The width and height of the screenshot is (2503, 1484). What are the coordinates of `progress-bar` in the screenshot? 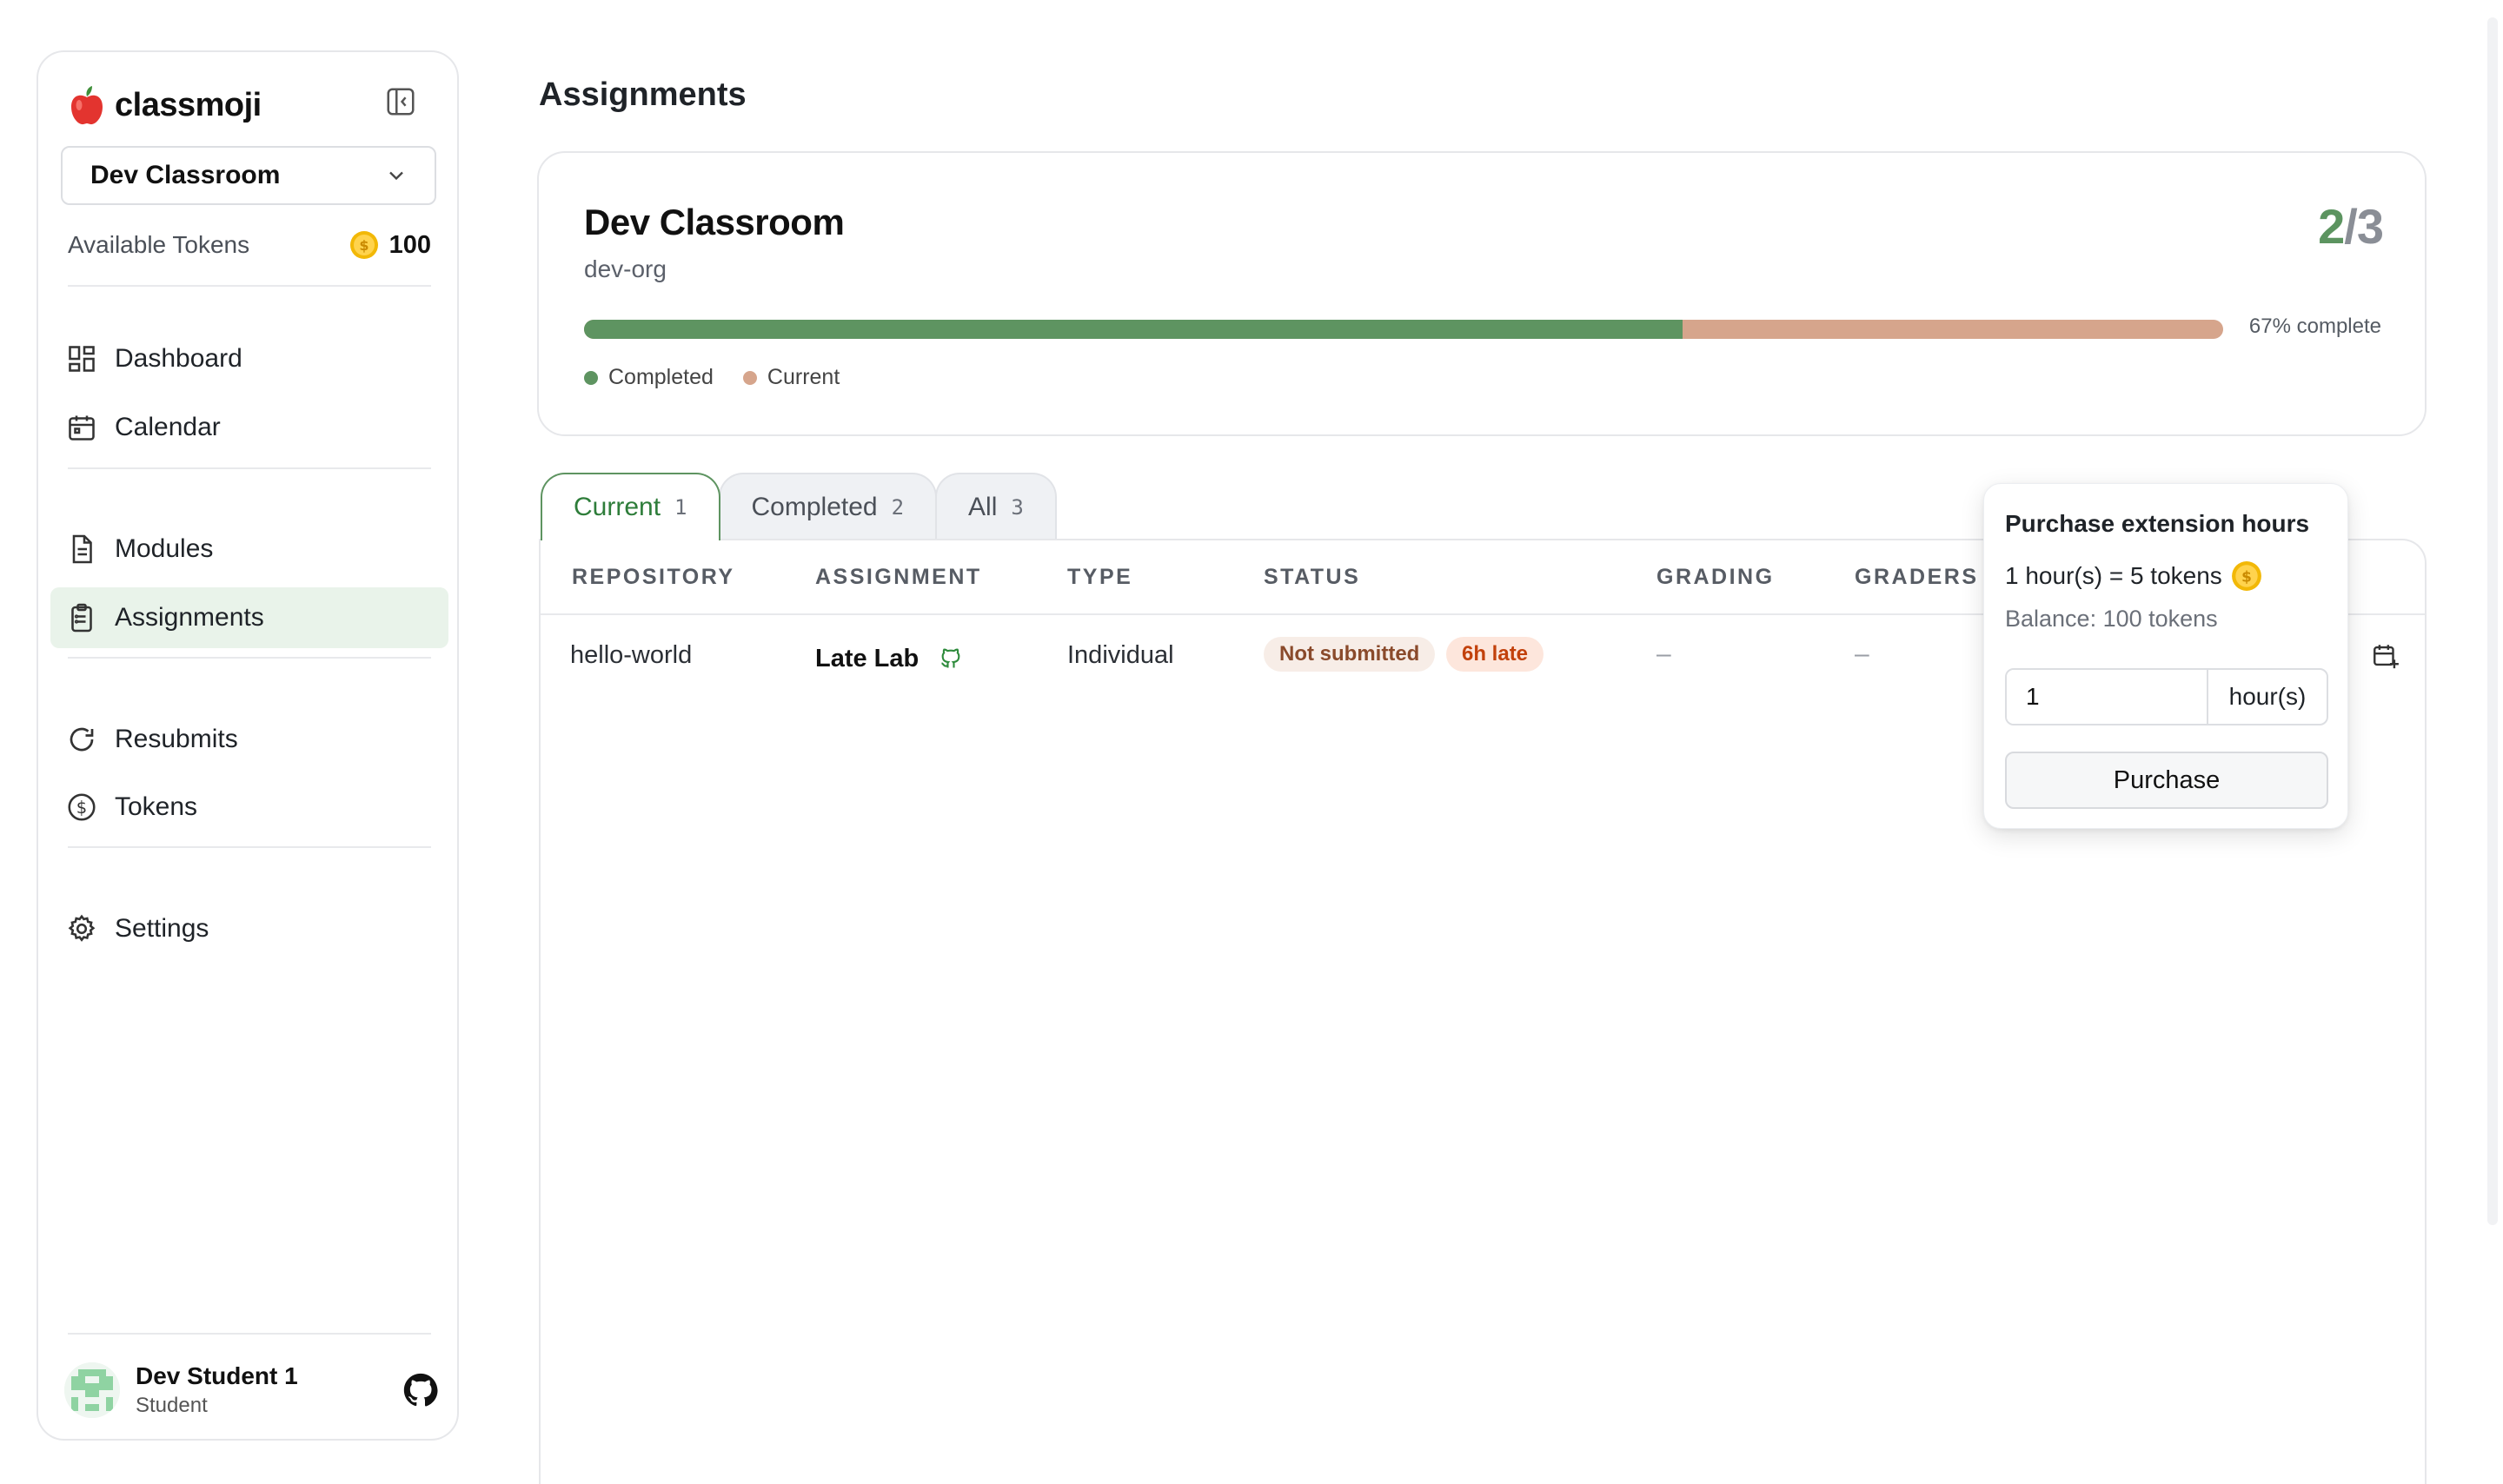 It's located at (1403, 329).